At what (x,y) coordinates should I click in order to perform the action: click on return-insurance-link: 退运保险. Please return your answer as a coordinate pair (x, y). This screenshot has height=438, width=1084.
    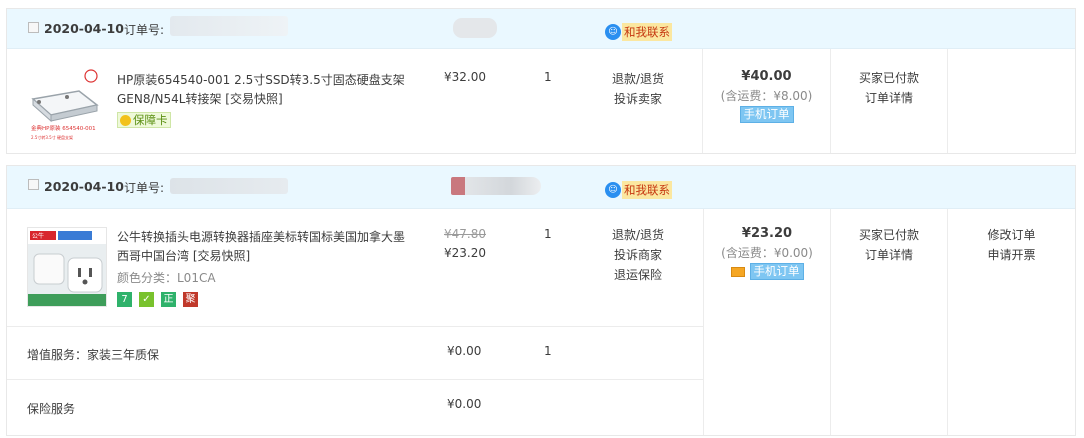
    Looking at the image, I should click on (638, 275).